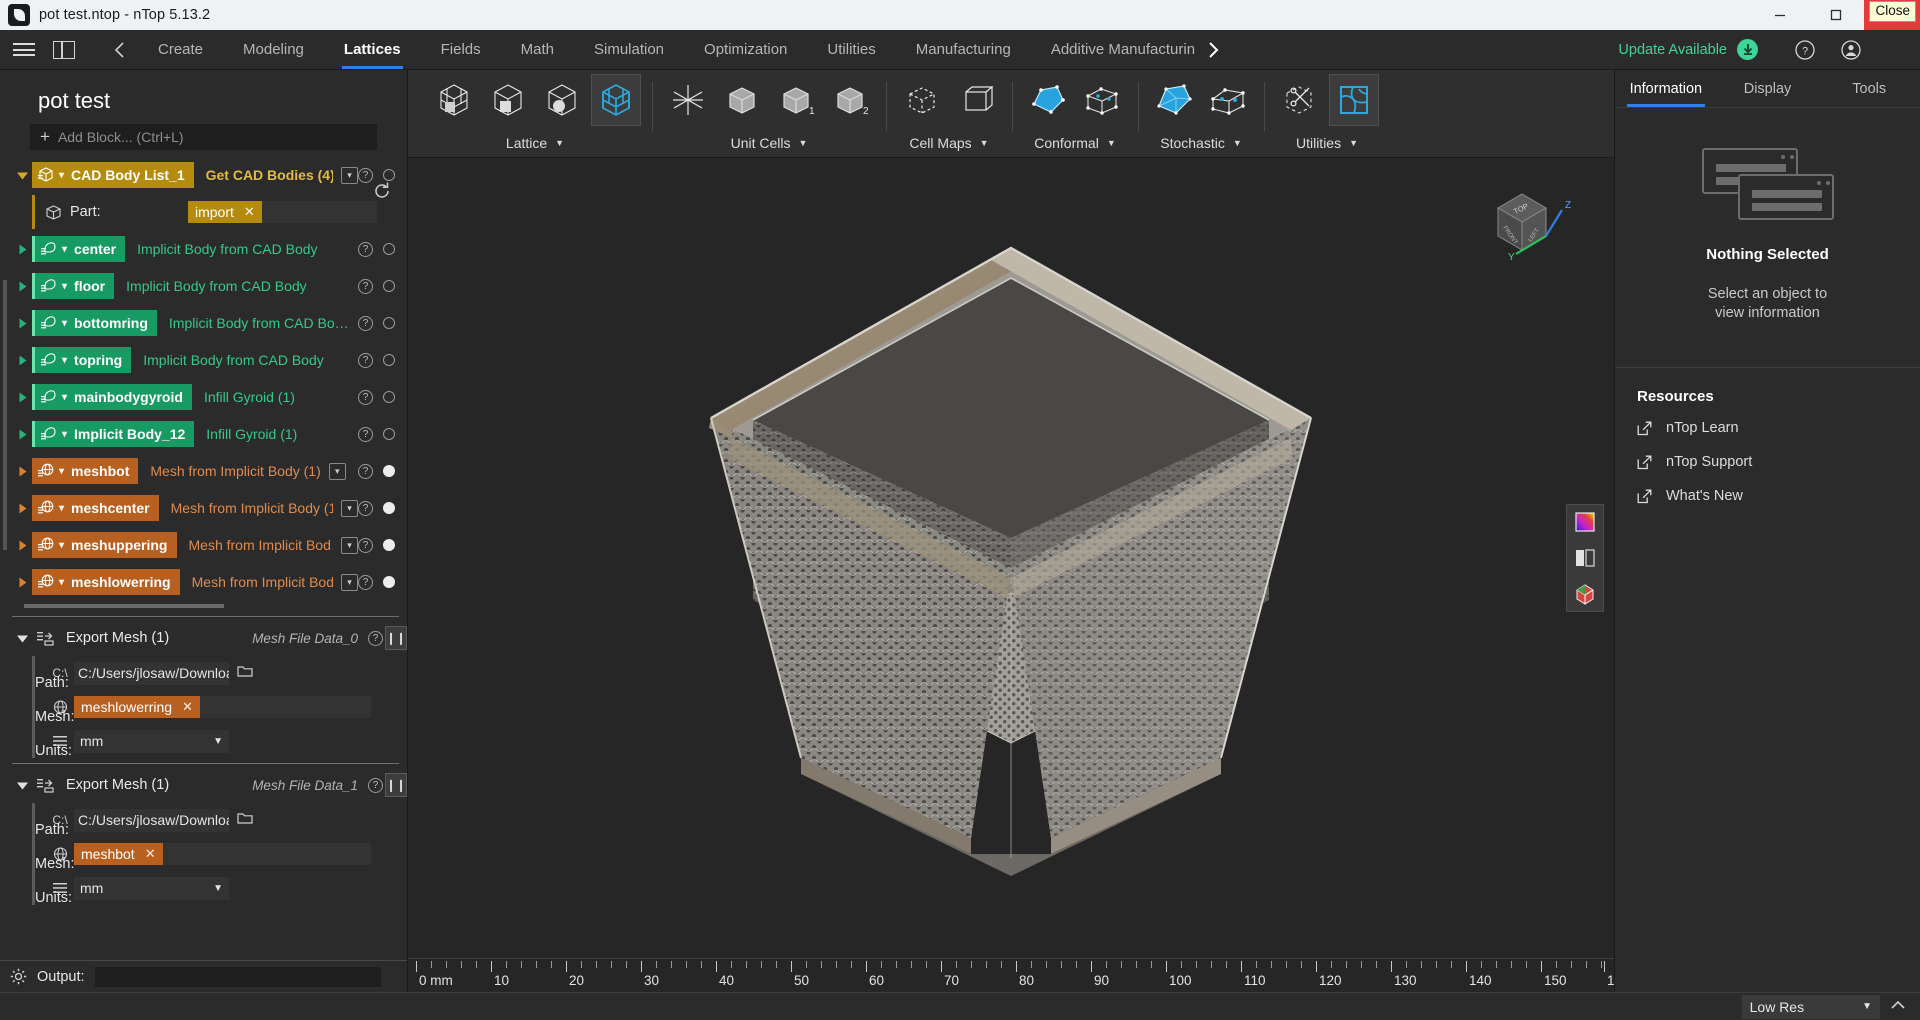  What do you see at coordinates (1228, 100) in the screenshot?
I see `stochastic-volume-icon` at bounding box center [1228, 100].